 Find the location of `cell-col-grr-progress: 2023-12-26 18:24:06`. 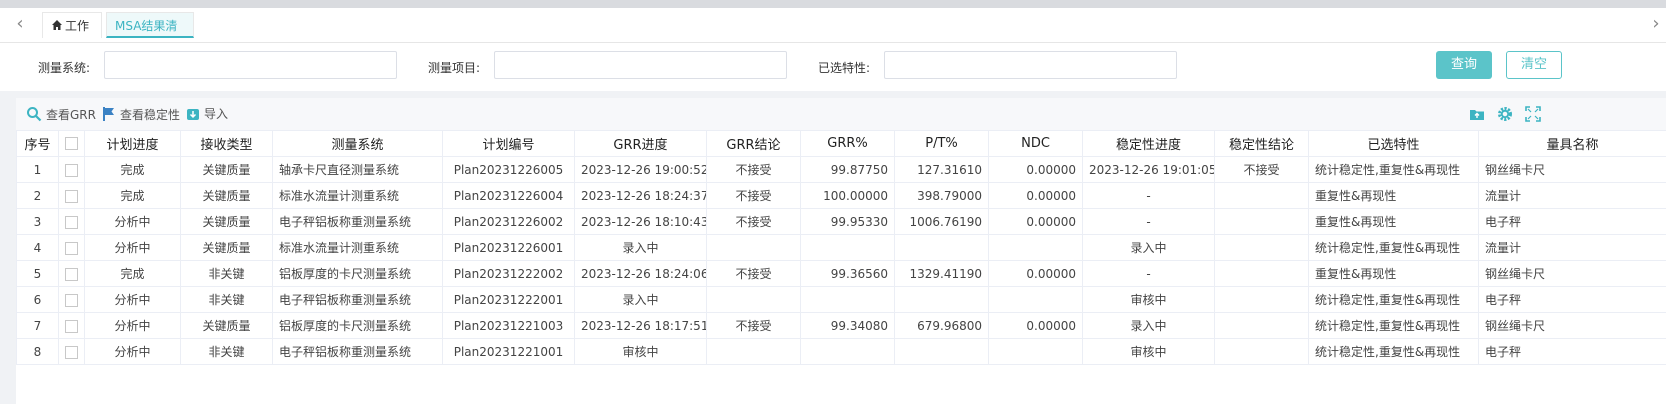

cell-col-grr-progress: 2023-12-26 18:24:06 is located at coordinates (640, 273).